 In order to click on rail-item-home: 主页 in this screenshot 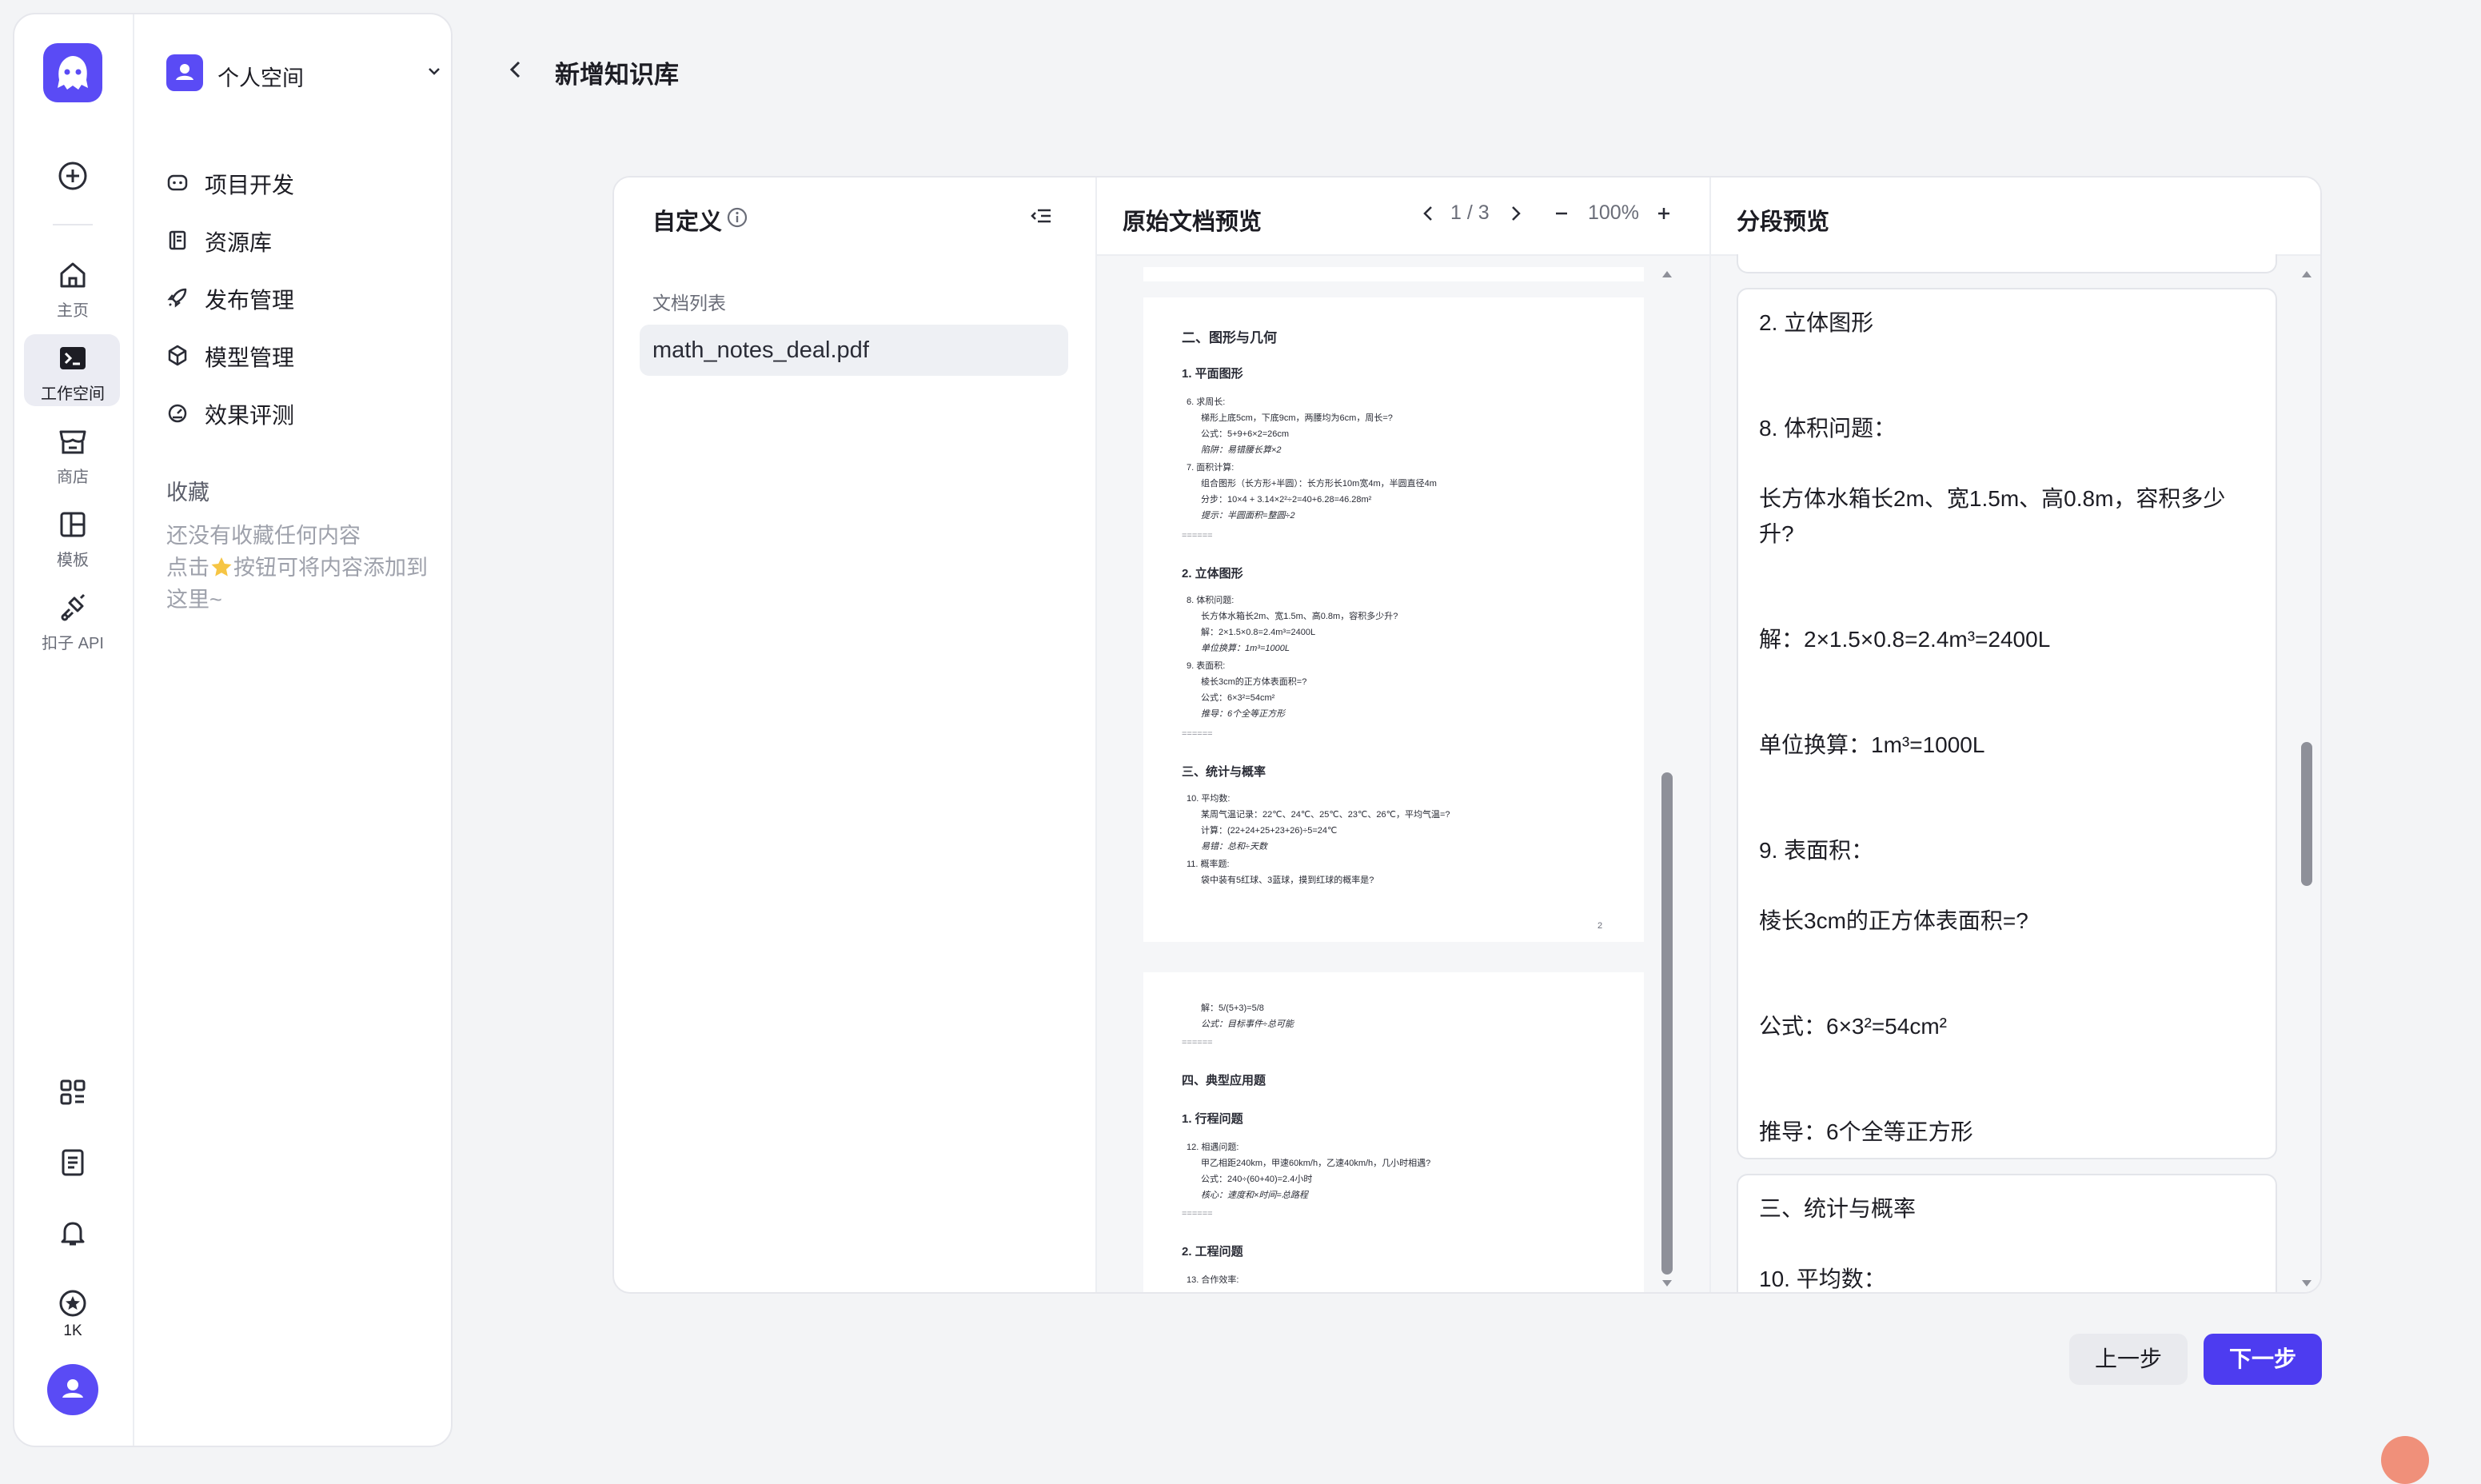, I will do `click(72, 290)`.